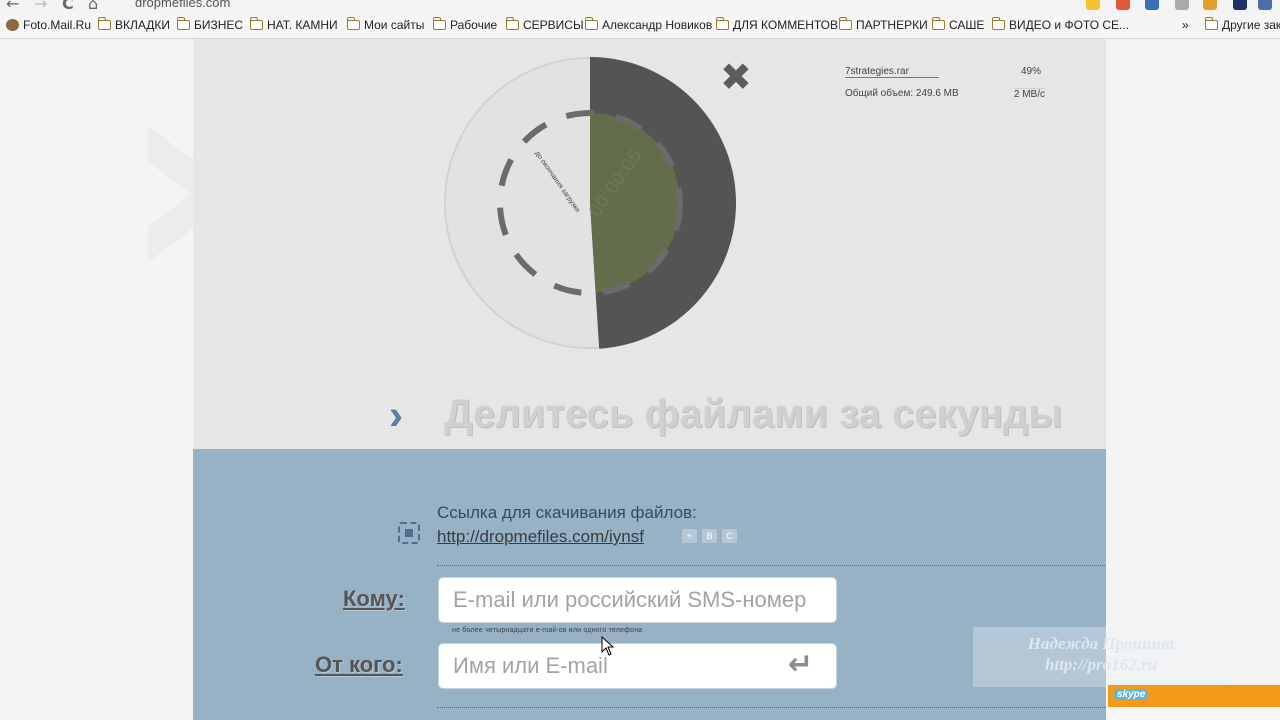 This screenshot has height=720, width=1280. What do you see at coordinates (374, 598) in the screenshot?
I see `to-label: Кому:` at bounding box center [374, 598].